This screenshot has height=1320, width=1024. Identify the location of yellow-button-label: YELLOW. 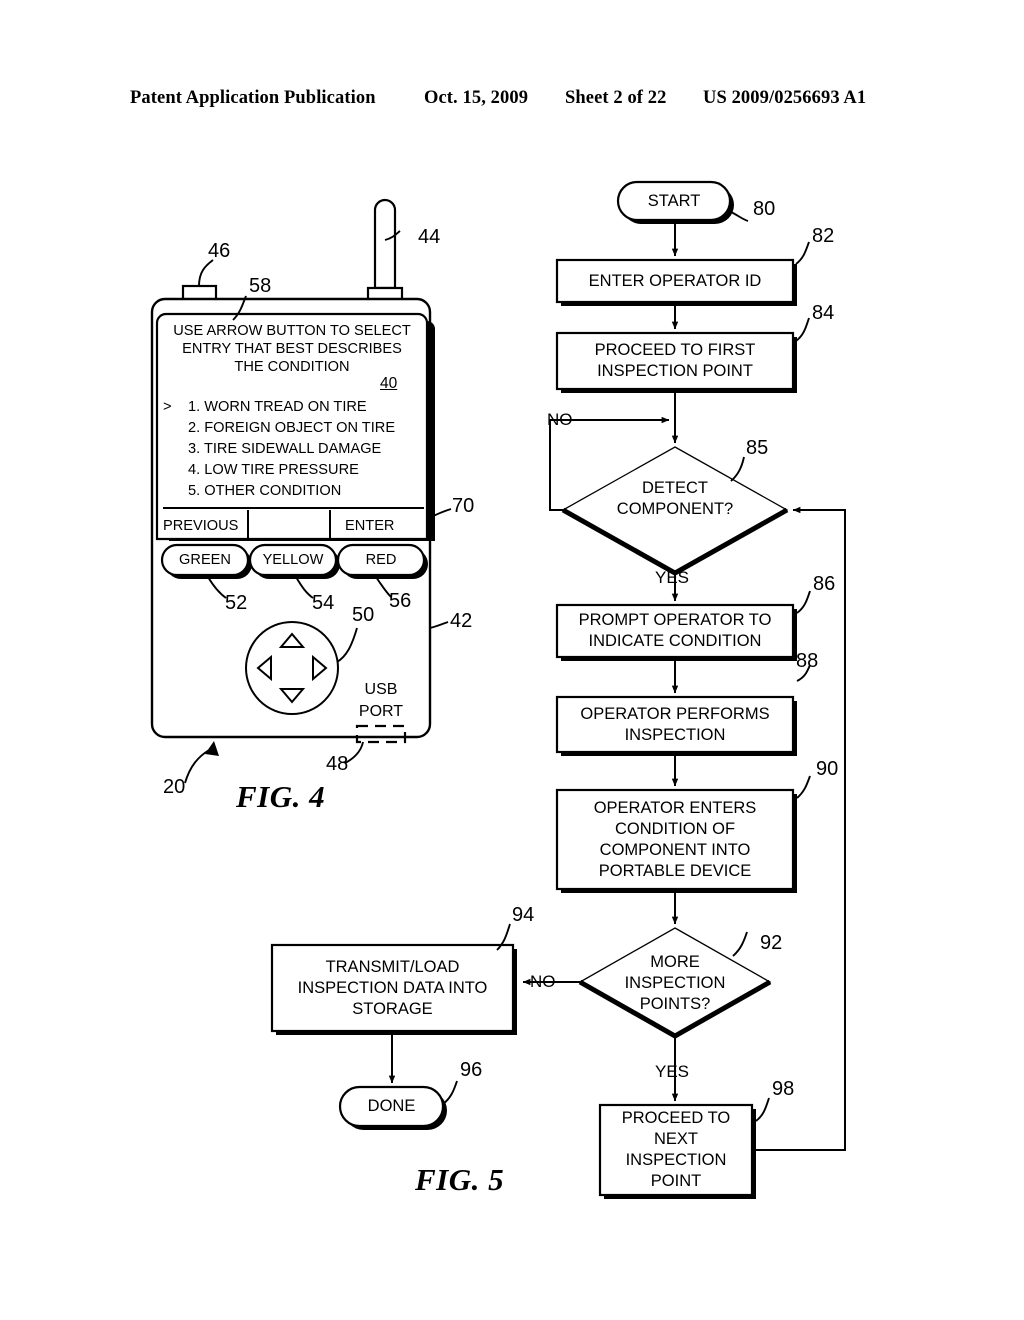
(293, 560).